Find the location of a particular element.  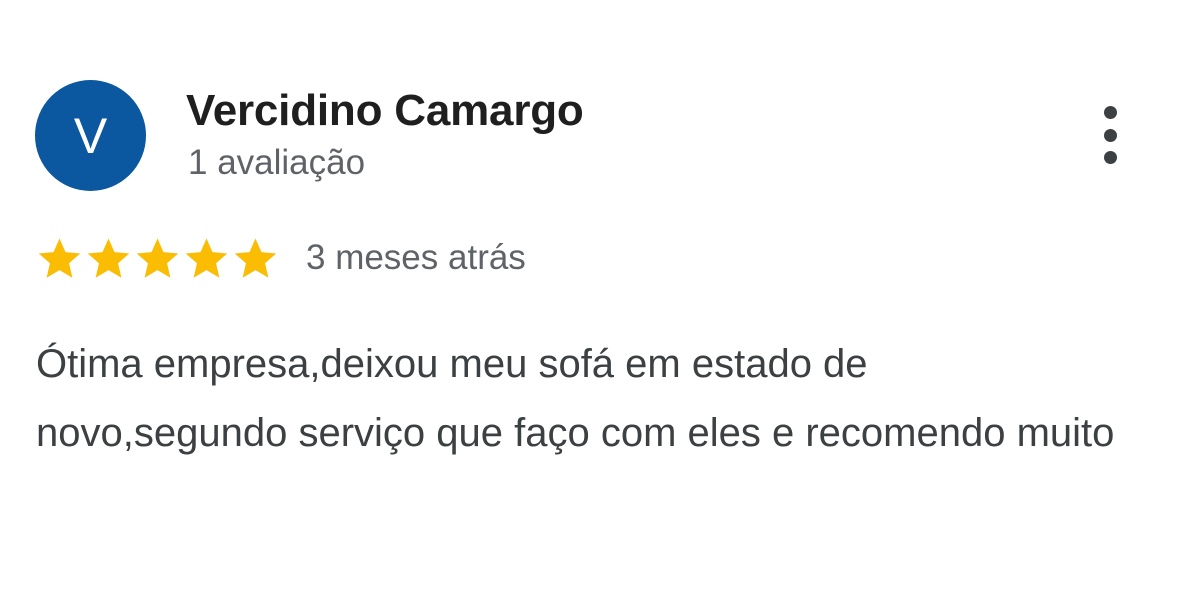

rating-row: 3 meses atrás is located at coordinates (281, 258).